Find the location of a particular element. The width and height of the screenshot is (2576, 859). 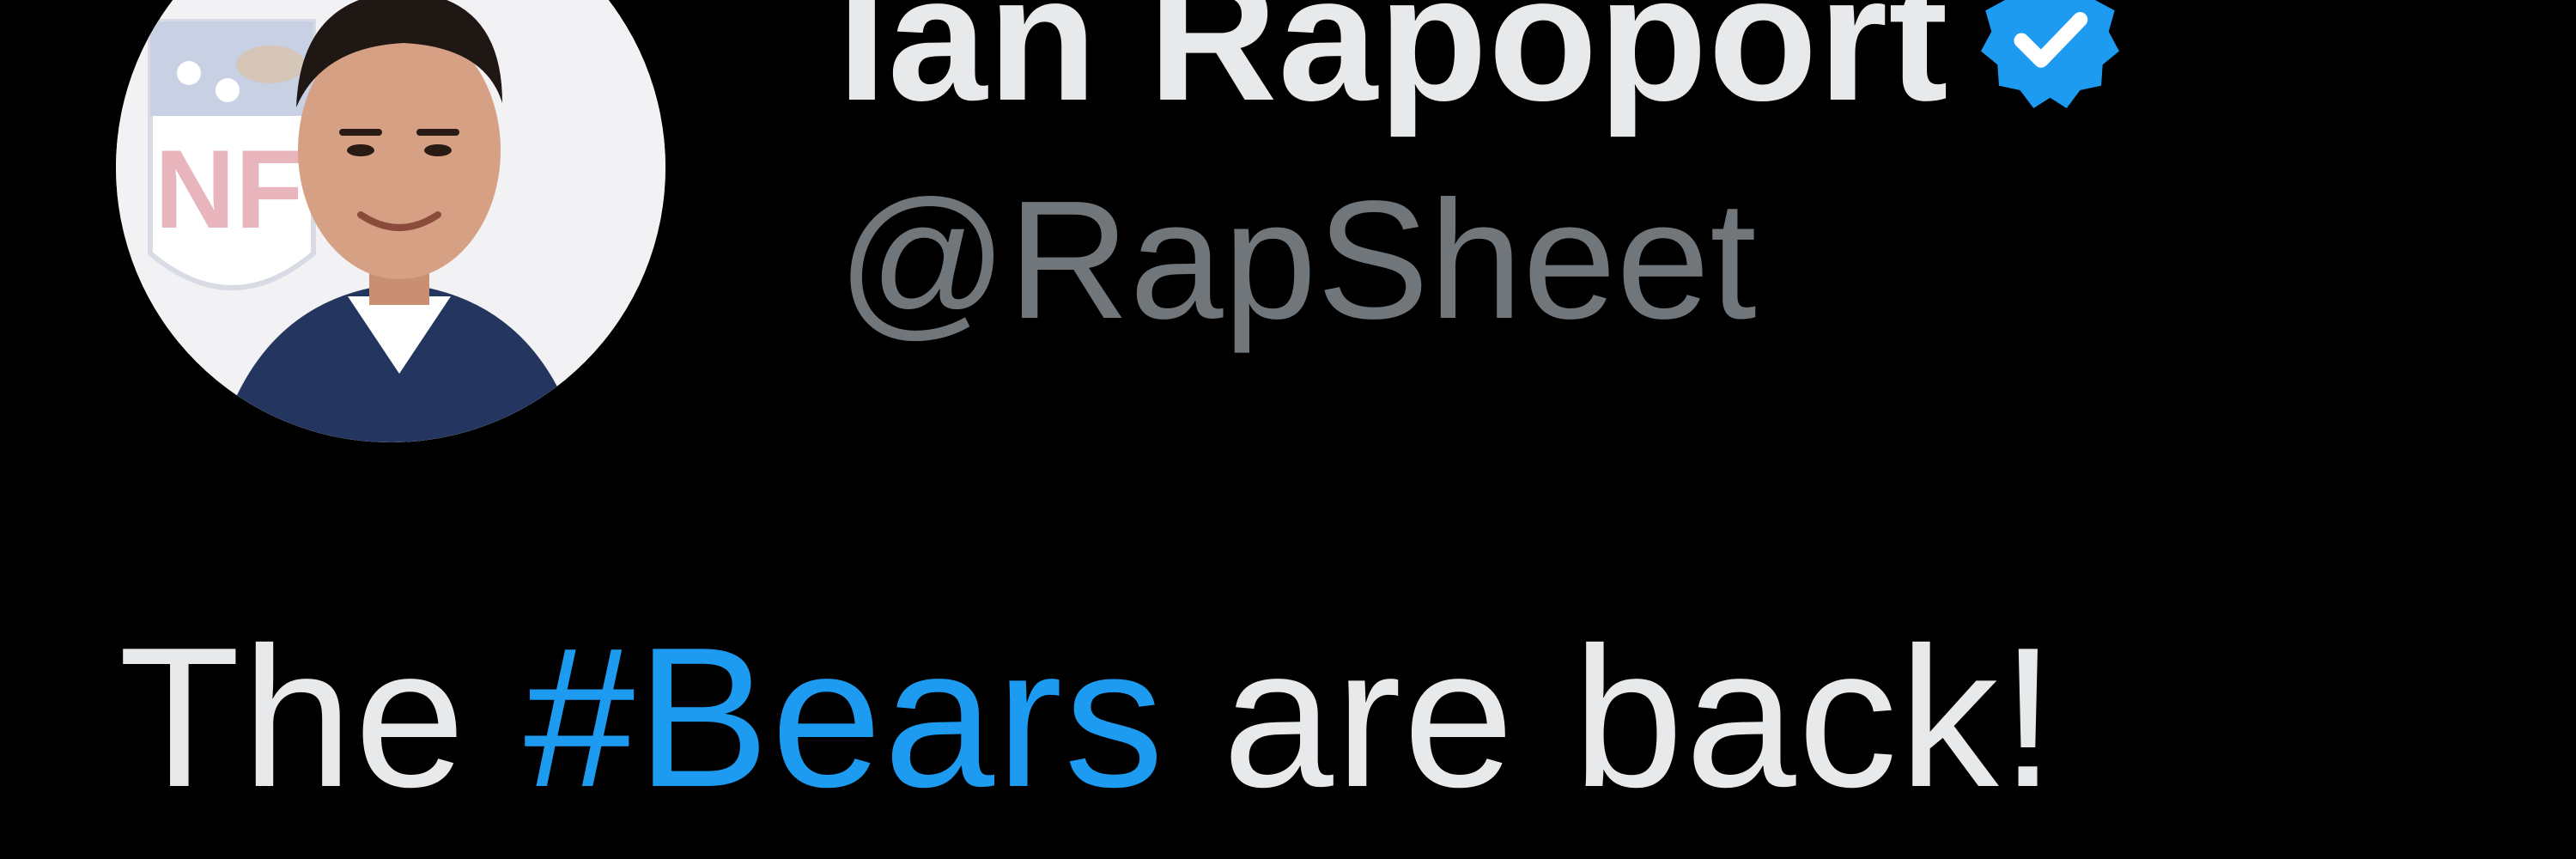

verified-badge-icon is located at coordinates (2050, 57).